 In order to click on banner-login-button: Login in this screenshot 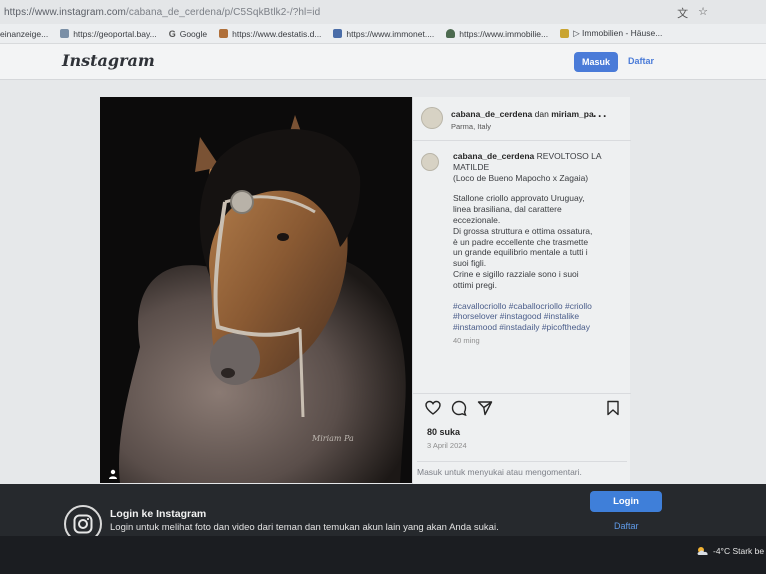, I will do `click(626, 501)`.